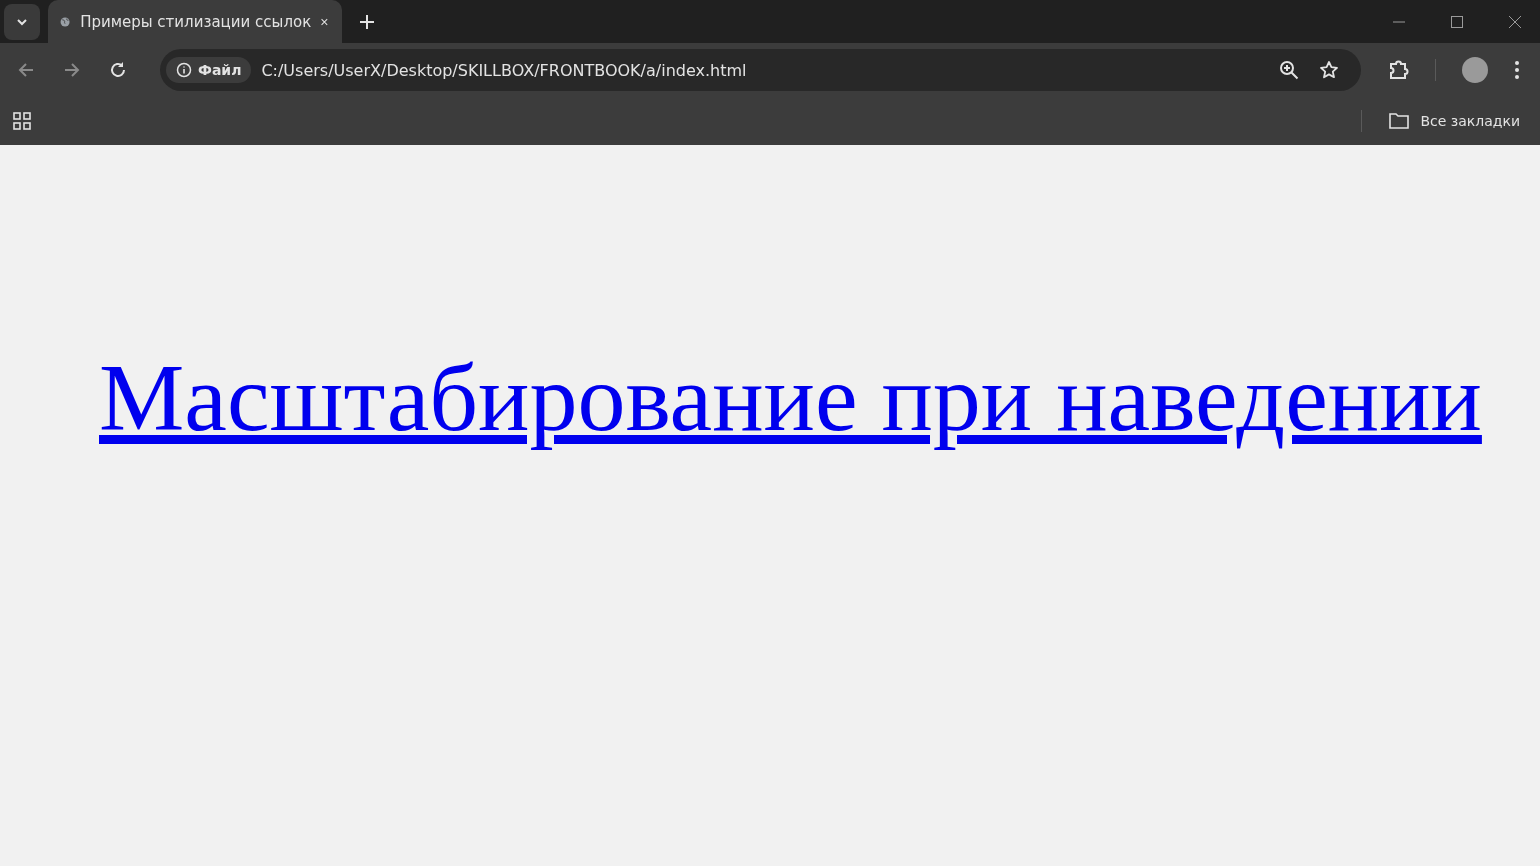  I want to click on chip-label: Файл, so click(220, 70).